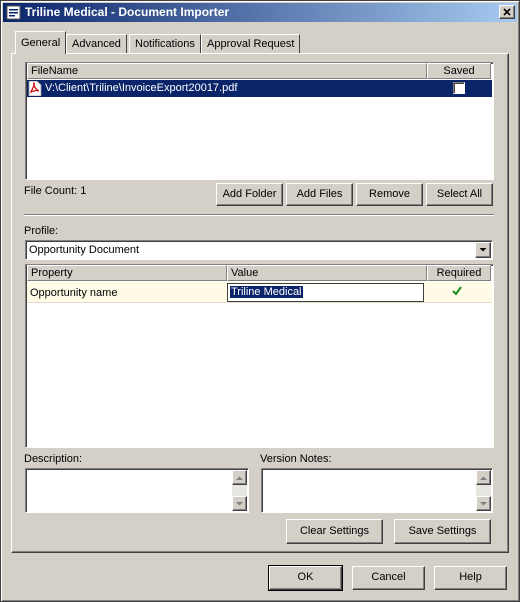  I want to click on cancel-button-label: Cancel, so click(388, 577).